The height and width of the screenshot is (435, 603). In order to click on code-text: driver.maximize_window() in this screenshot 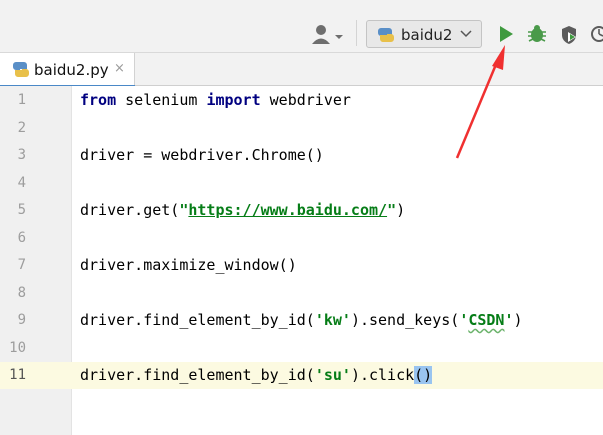, I will do `click(188, 265)`.